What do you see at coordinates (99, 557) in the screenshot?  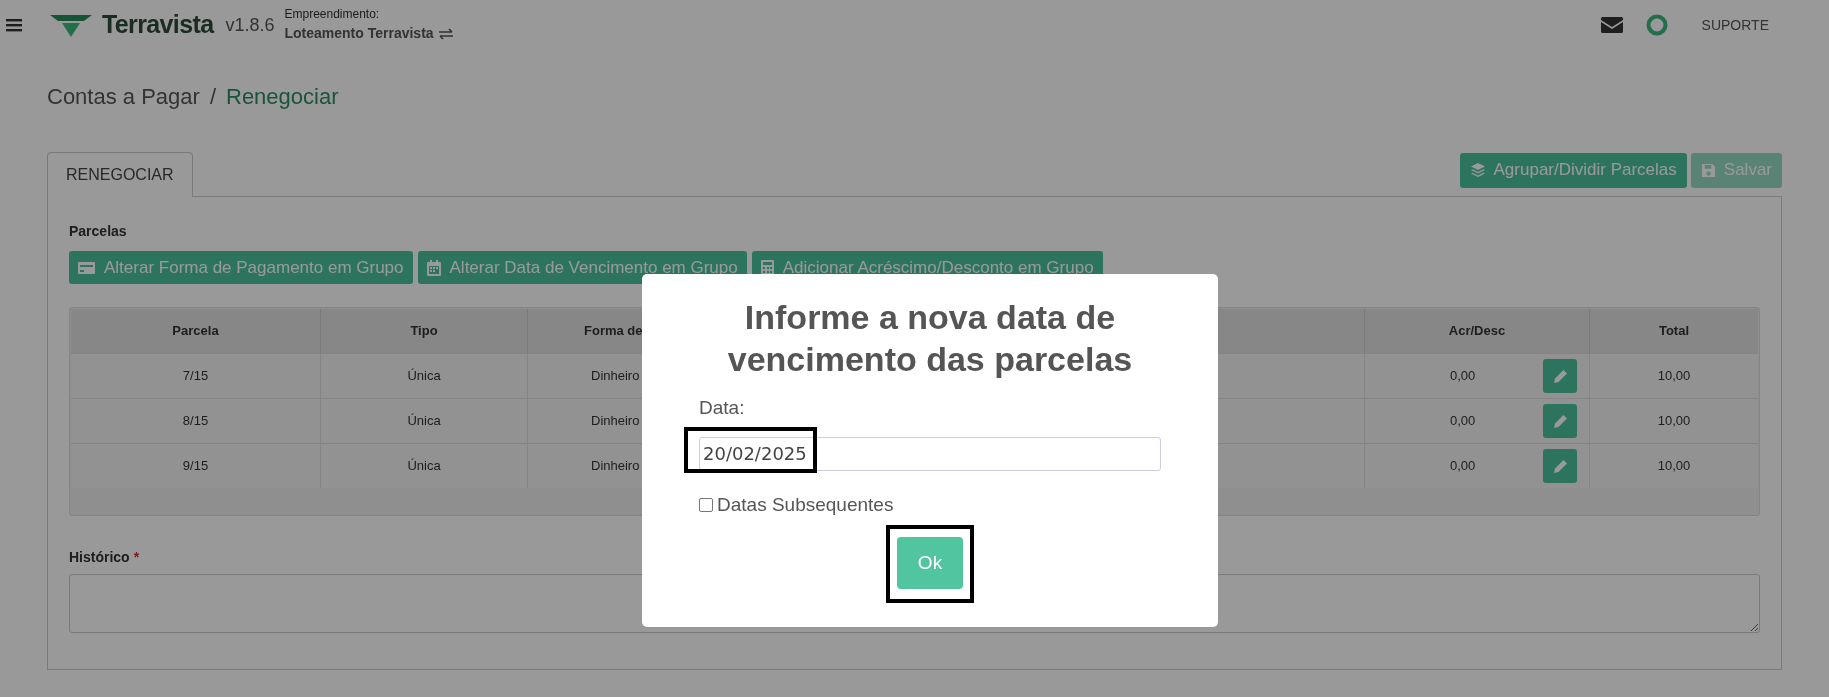 I see `field-label: Histórico` at bounding box center [99, 557].